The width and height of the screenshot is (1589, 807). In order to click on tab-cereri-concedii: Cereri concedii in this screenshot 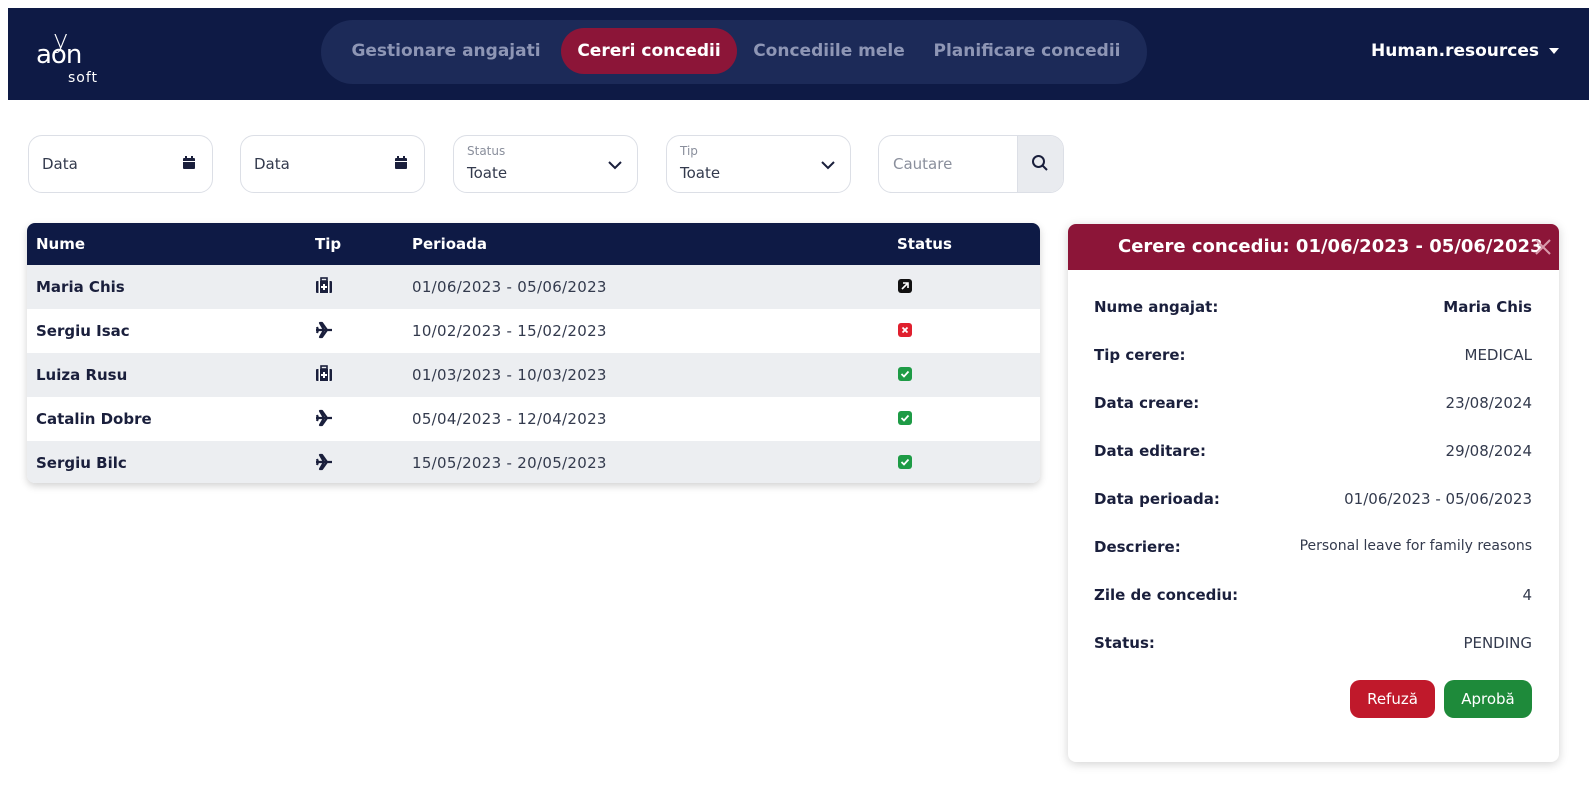, I will do `click(649, 51)`.